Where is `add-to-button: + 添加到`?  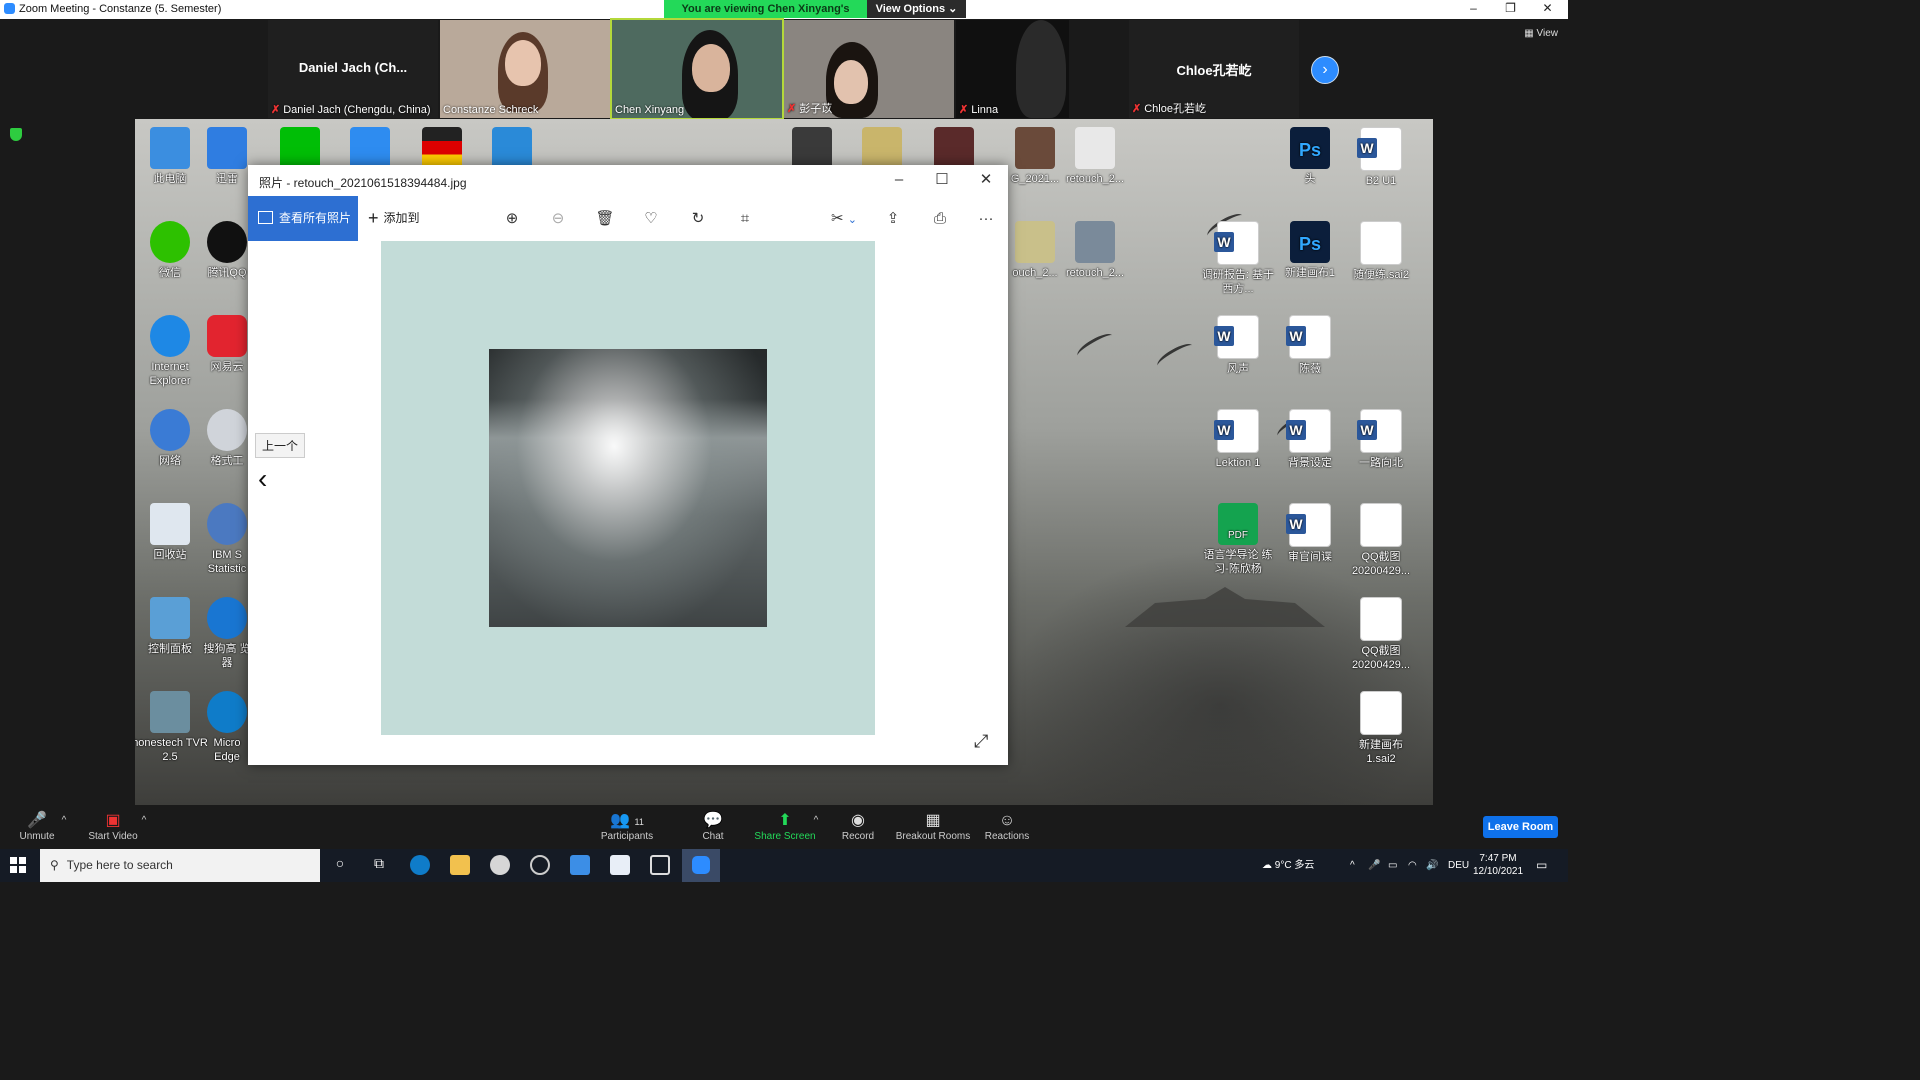 add-to-button: + 添加到 is located at coordinates (394, 218).